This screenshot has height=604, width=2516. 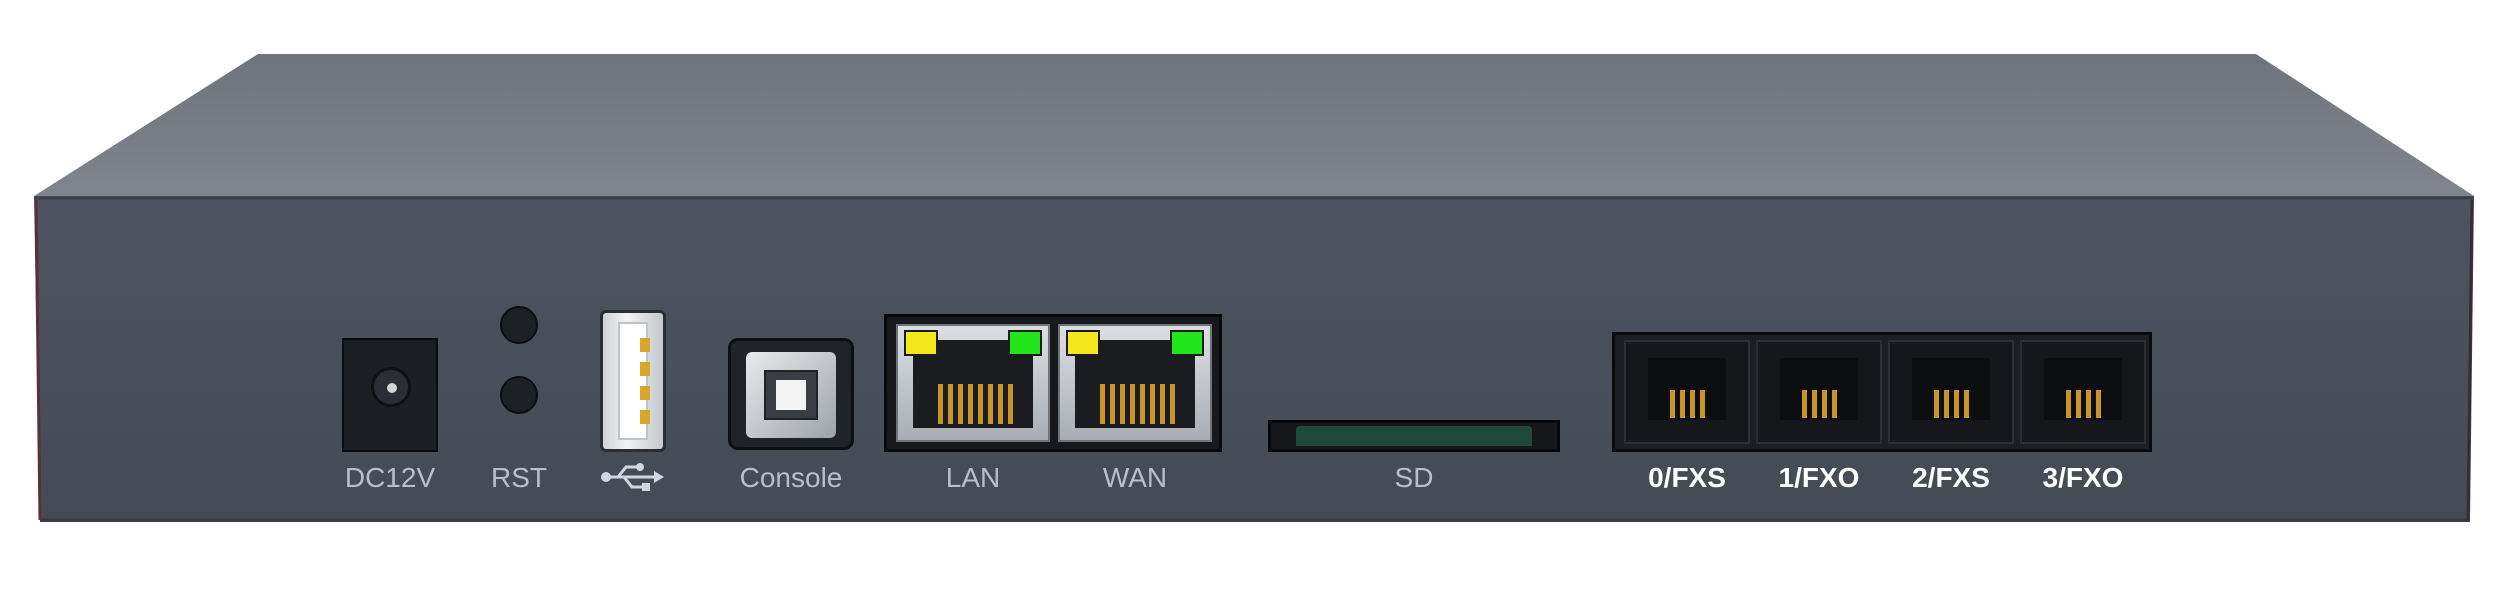 I want to click on dc-pin, so click(x=392, y=388).